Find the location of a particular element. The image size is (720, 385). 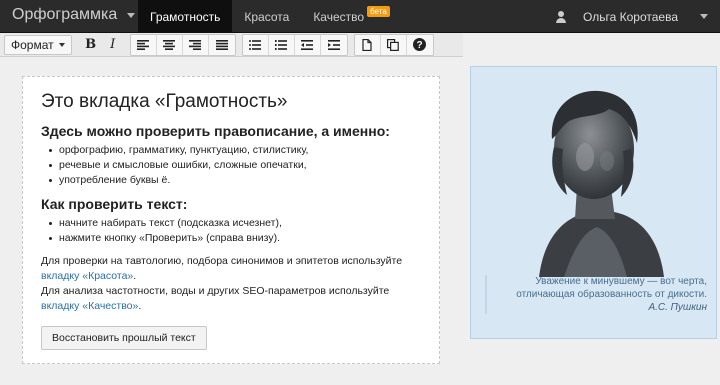

tab-beauty: Красота is located at coordinates (266, 16).